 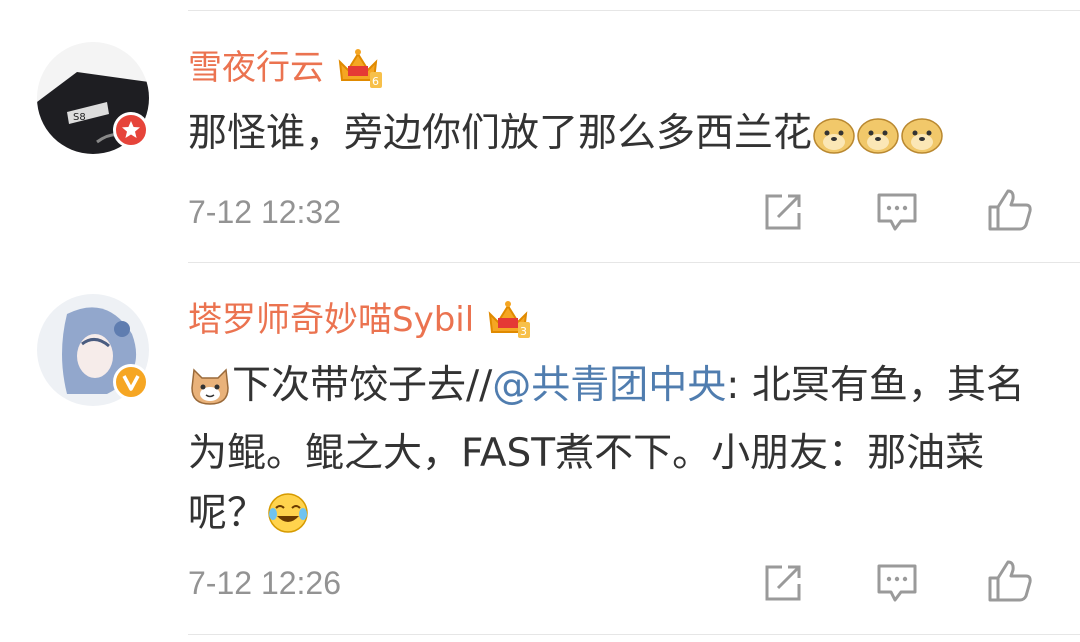 I want to click on avatar, so click(x=93, y=350).